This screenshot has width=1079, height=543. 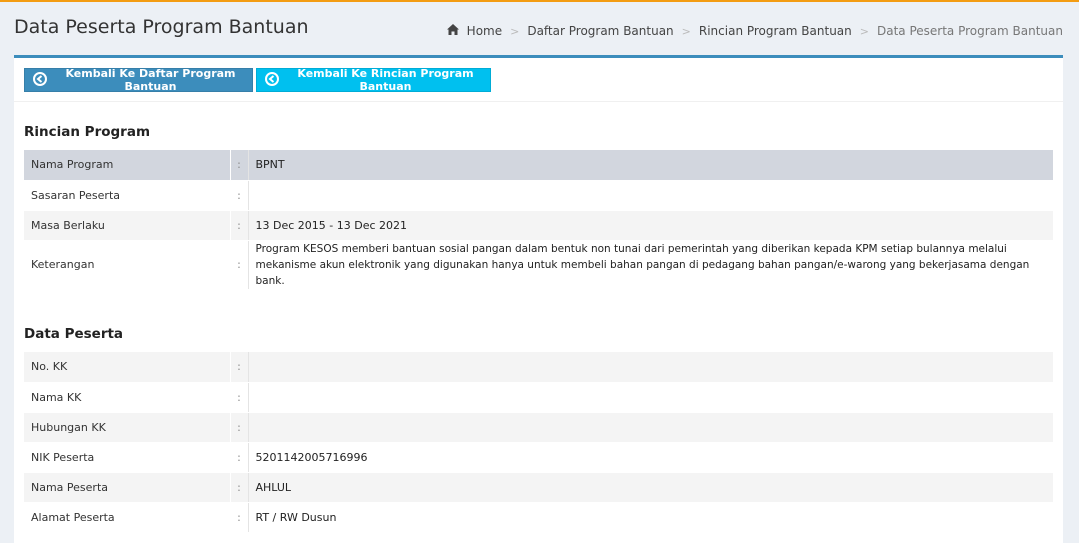 I want to click on table-row: Nama Program : BPNT, so click(x=538, y=165).